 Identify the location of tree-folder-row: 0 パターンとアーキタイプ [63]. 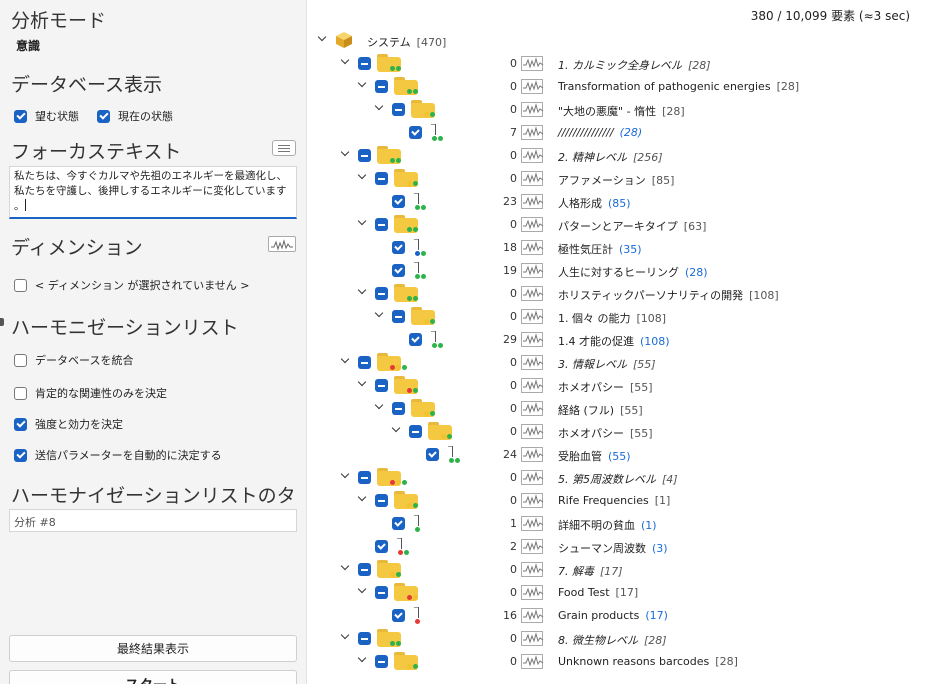
(617, 224).